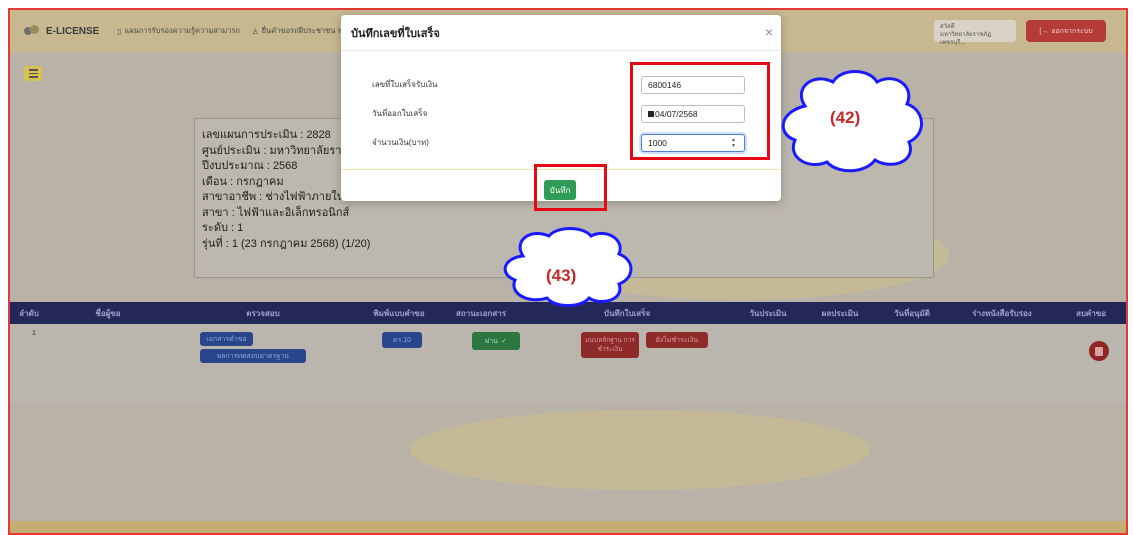 This screenshot has width=1133, height=535. Describe the element at coordinates (178, 31) in the screenshot. I see `nav-item-plans: ▯ แผนการรับรองความรู้ความสามารถ` at that location.